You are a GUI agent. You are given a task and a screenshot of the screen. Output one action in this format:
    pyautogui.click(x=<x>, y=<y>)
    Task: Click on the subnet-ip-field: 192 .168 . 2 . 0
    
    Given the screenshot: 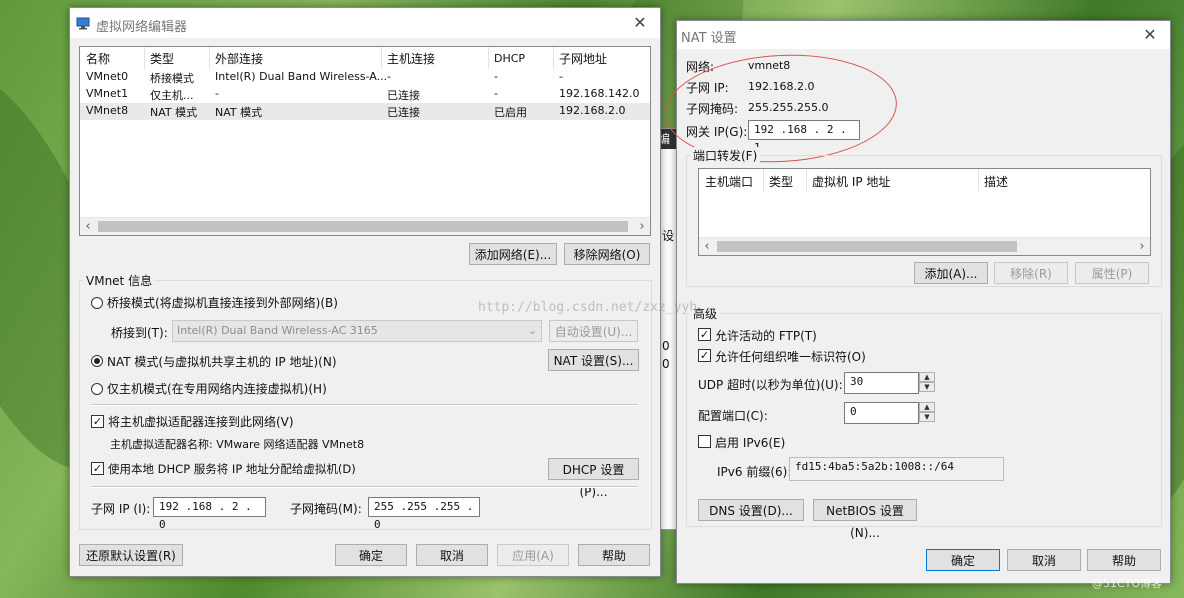 What is the action you would take?
    pyautogui.click(x=209, y=514)
    